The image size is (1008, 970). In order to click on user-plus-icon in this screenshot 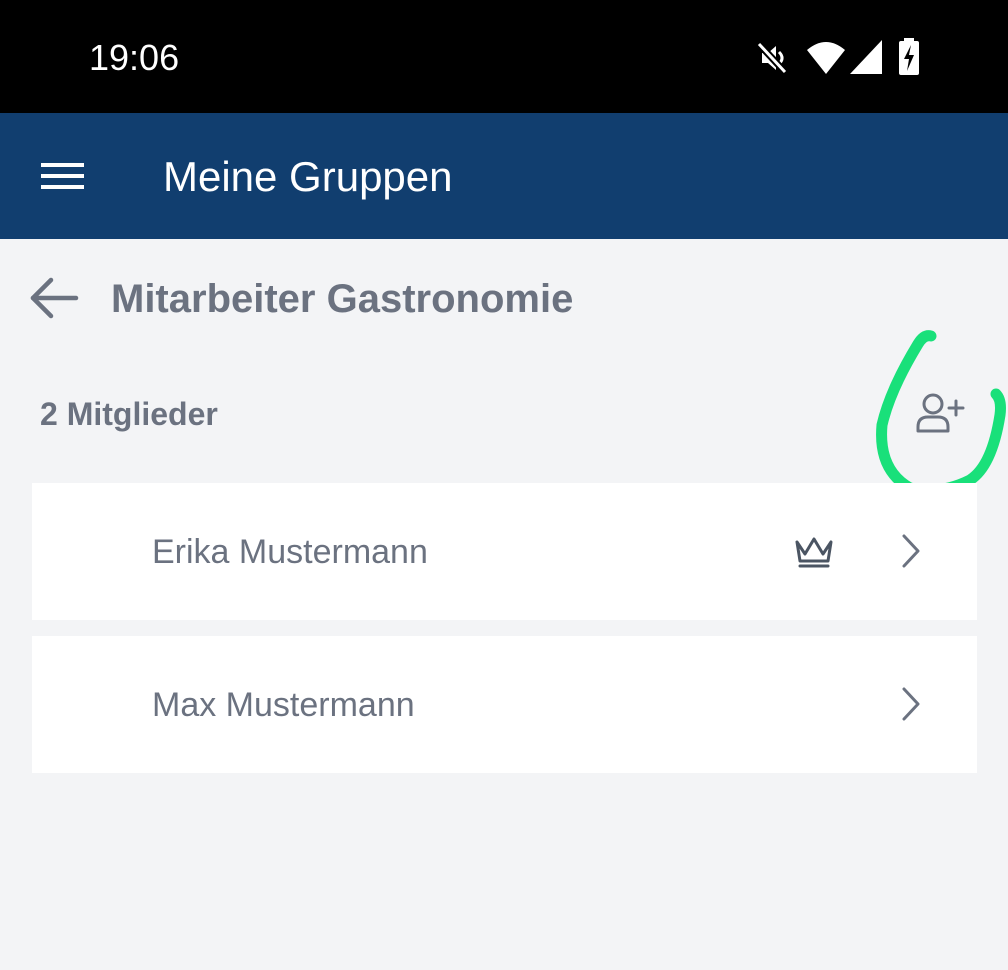, I will do `click(940, 413)`.